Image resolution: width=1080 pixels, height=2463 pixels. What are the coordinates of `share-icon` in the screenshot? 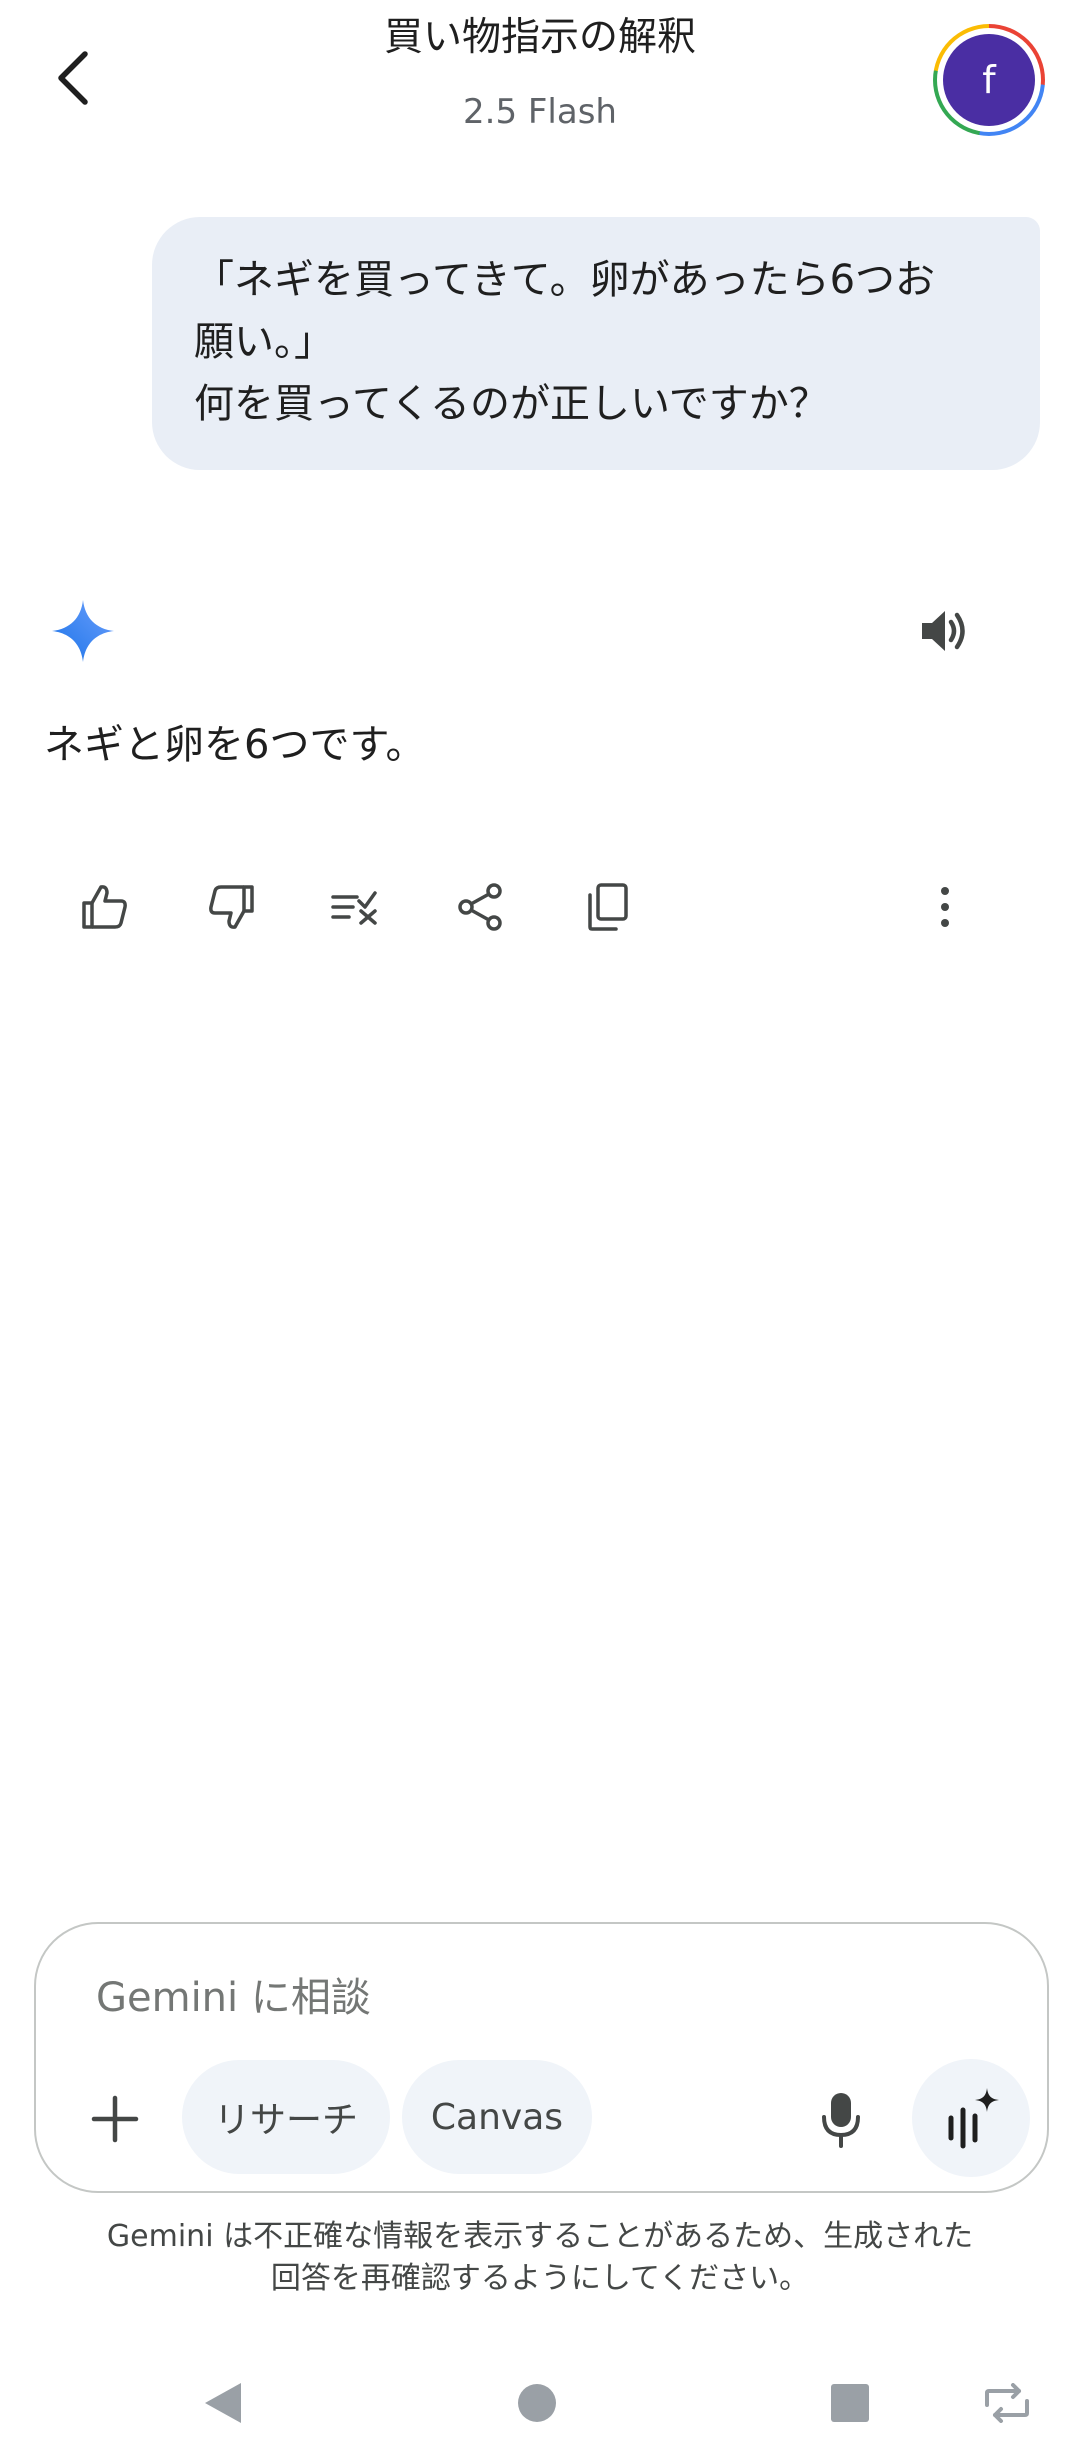 It's located at (480, 907).